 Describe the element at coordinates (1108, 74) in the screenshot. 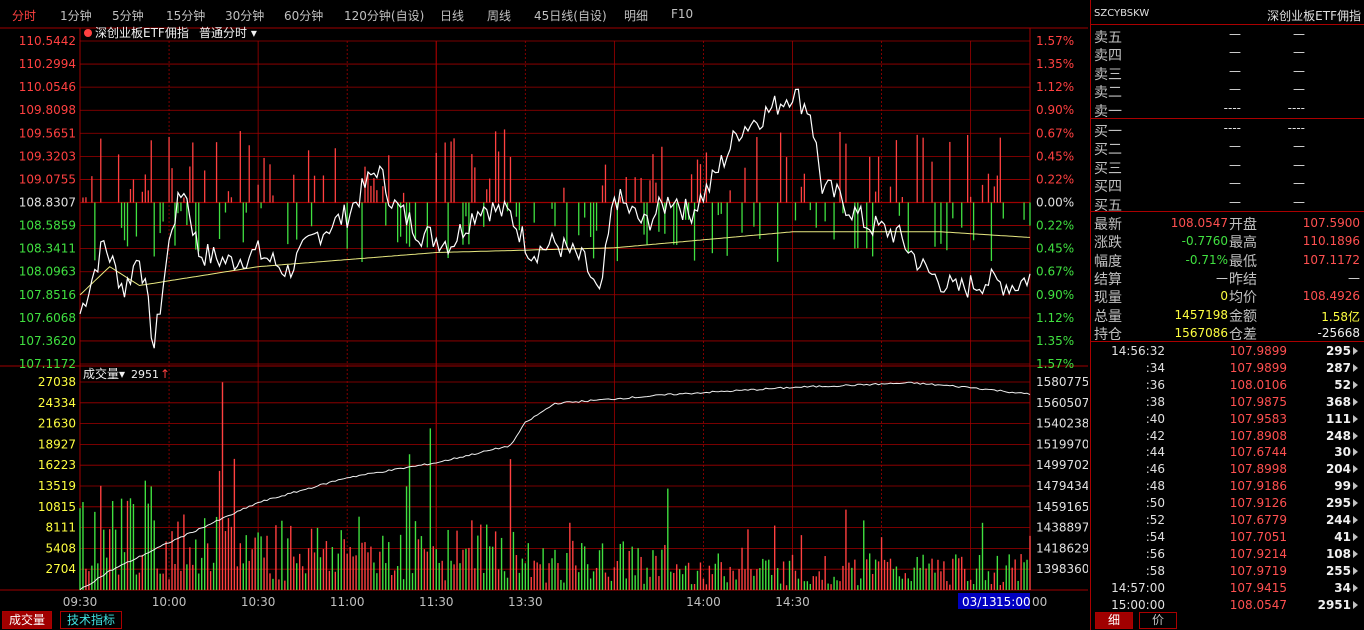

I see `ask-label: 卖三` at that location.